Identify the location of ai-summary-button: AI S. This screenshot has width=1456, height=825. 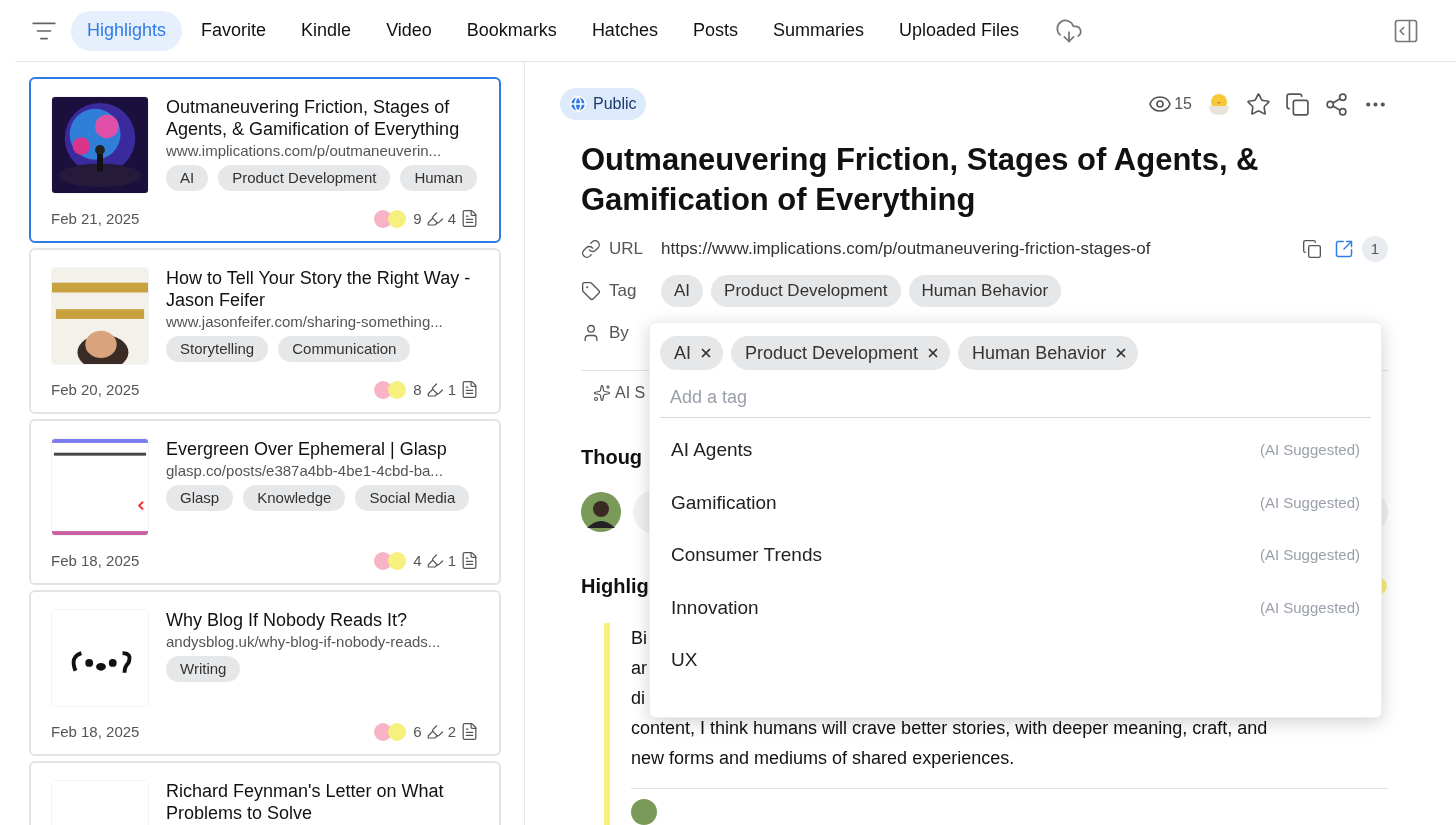
(630, 393).